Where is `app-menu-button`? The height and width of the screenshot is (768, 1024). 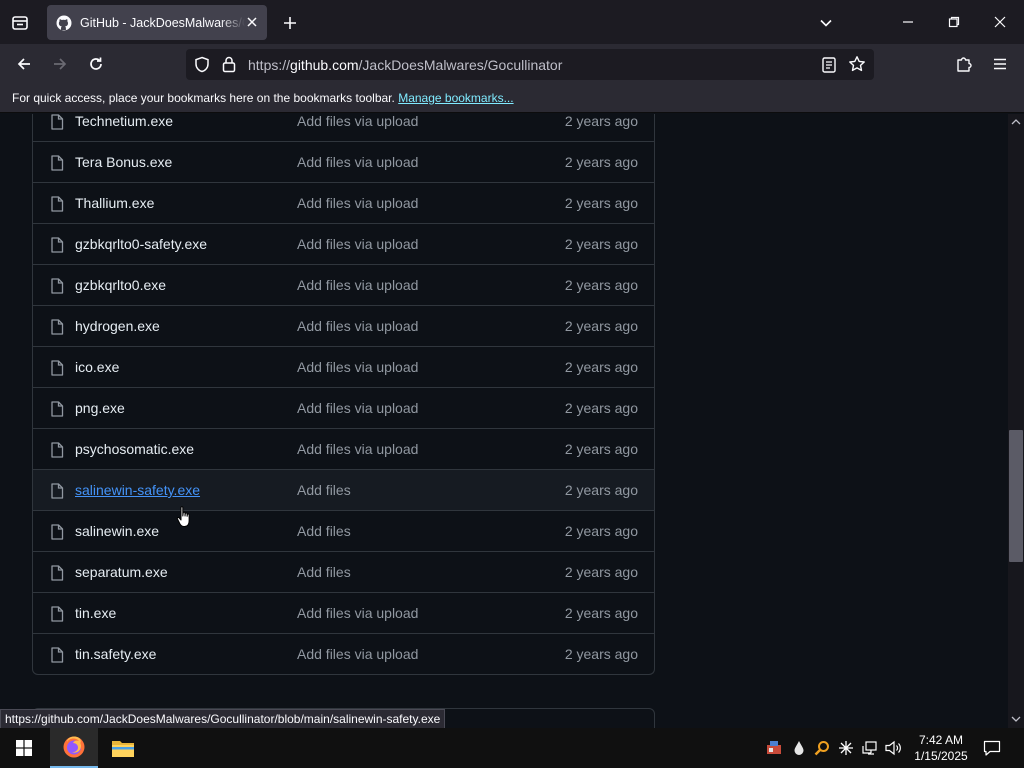
app-menu-button is located at coordinates (1000, 64).